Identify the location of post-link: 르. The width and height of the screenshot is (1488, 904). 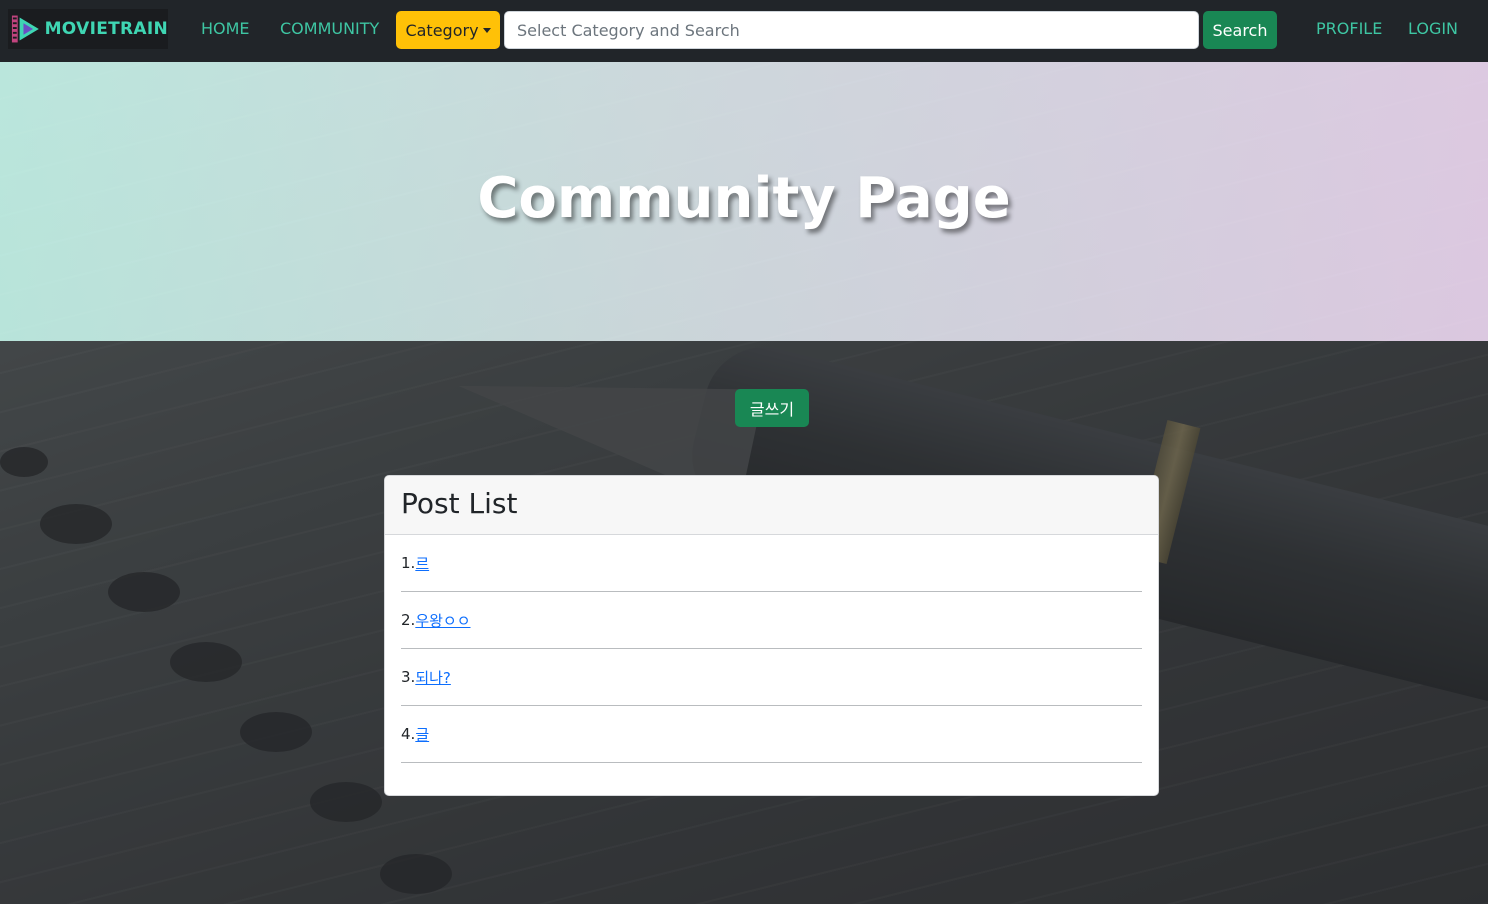
(422, 563).